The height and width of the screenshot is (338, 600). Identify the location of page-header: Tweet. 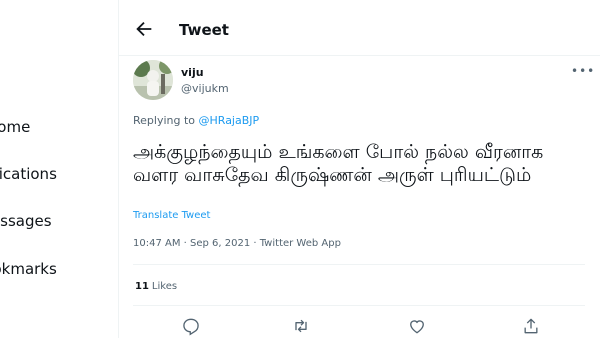
(359, 28).